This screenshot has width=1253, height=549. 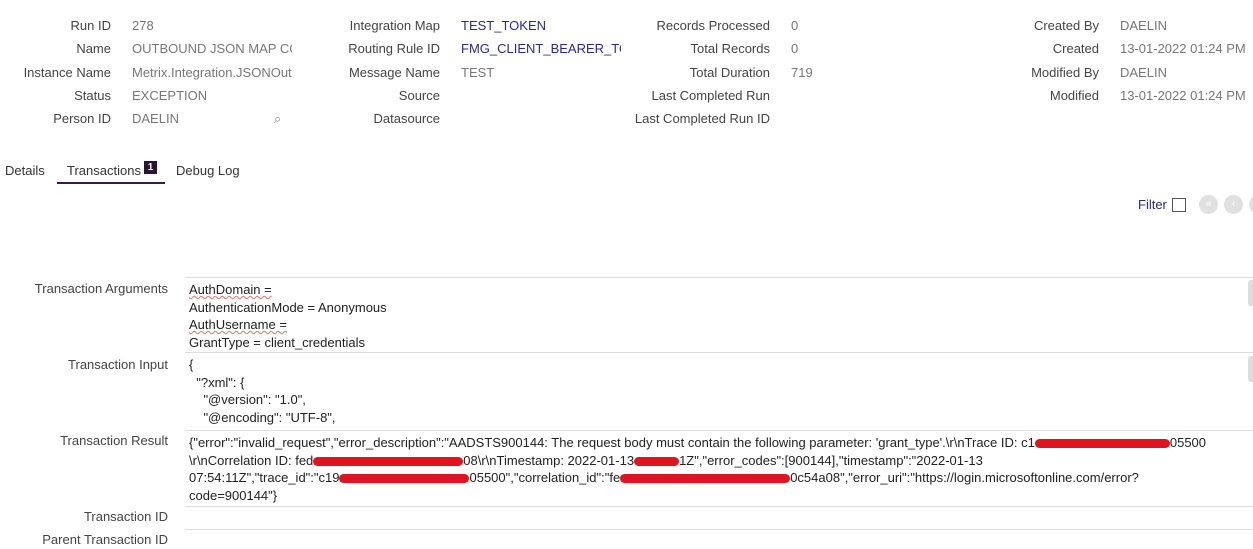 I want to click on field-value: TEST, so click(x=478, y=72).